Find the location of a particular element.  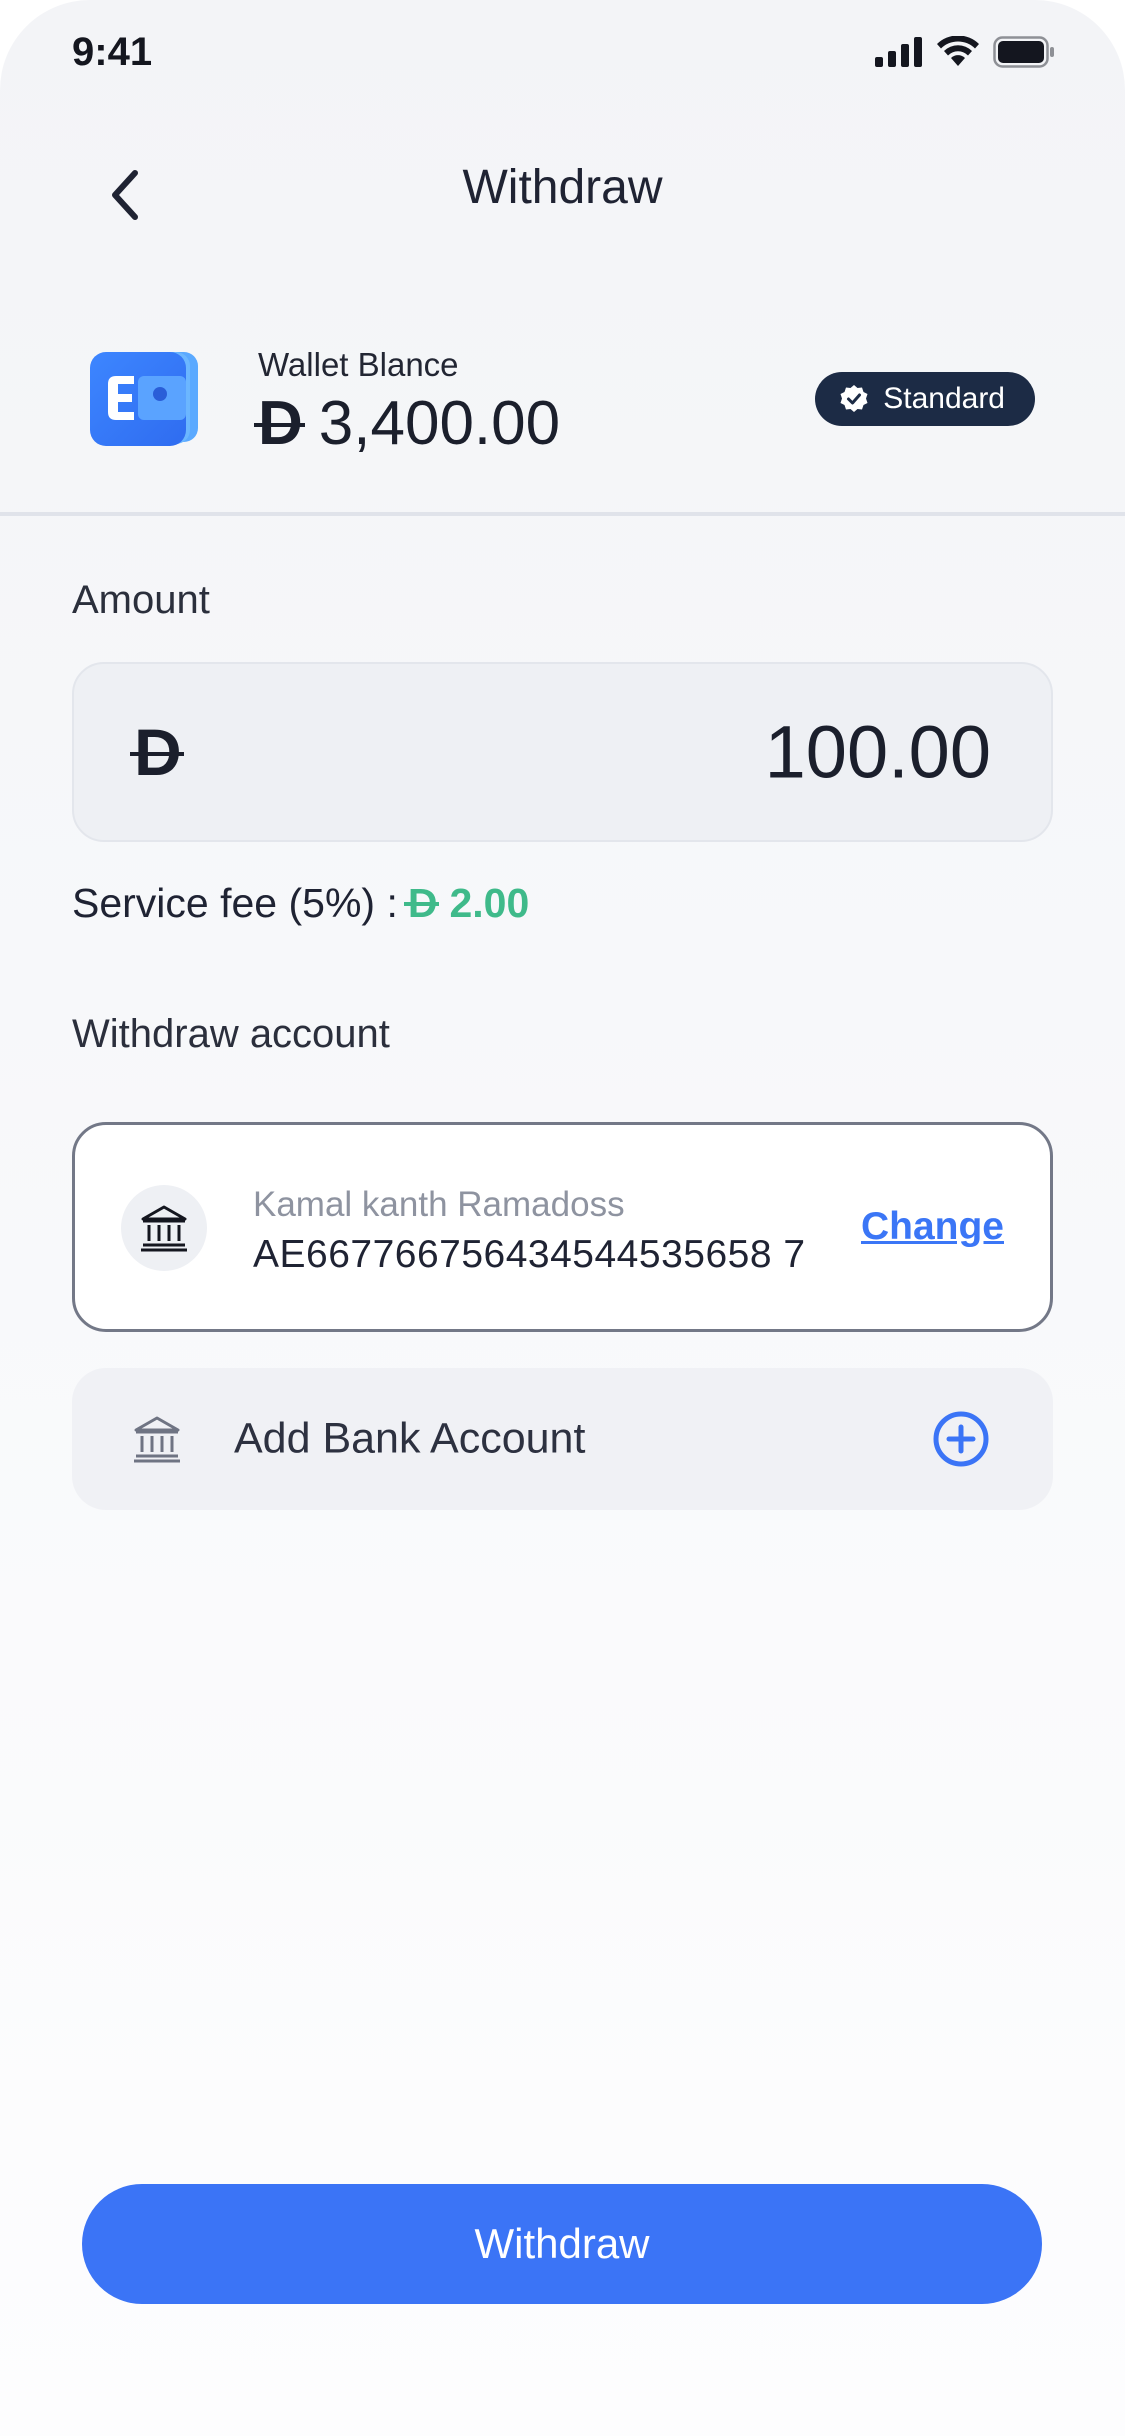

service-fee-value: 2.00 is located at coordinates (489, 903).